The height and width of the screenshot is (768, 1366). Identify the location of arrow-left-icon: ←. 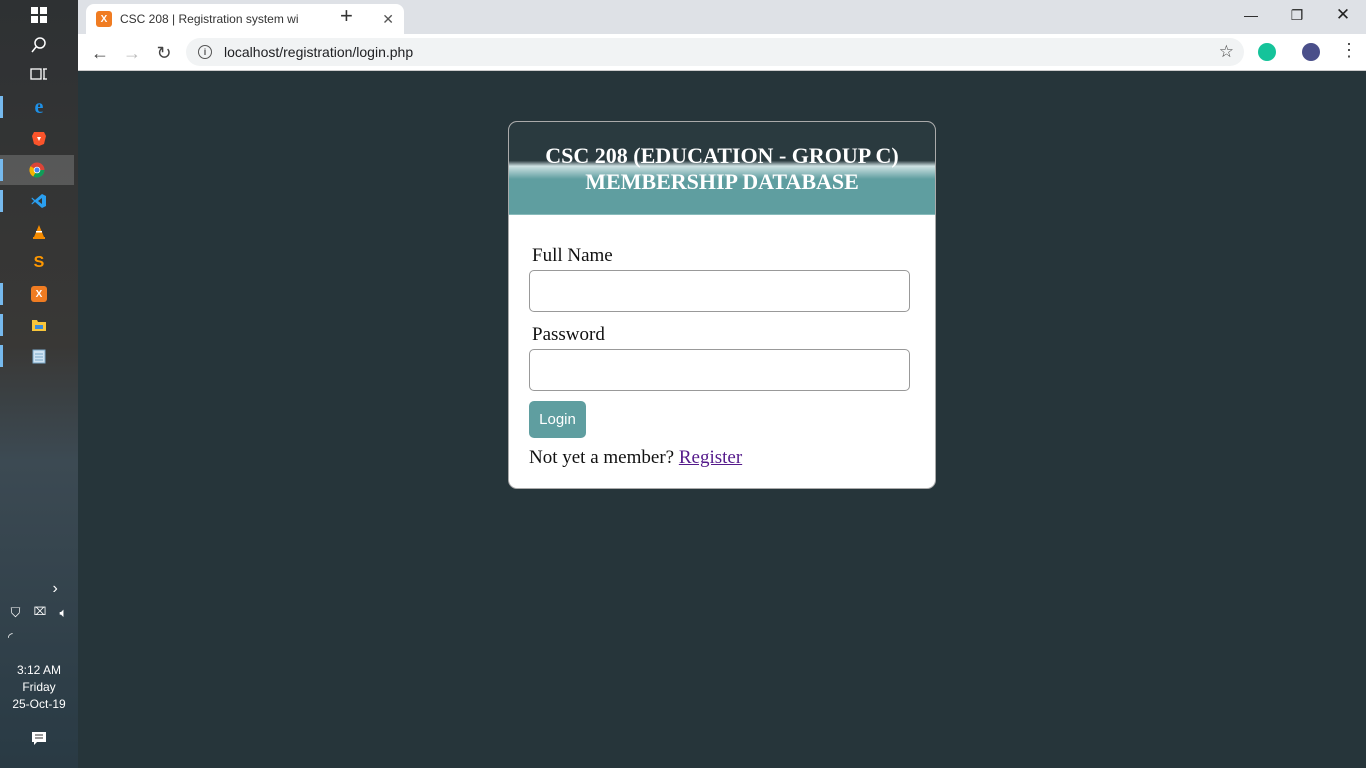
(100, 52).